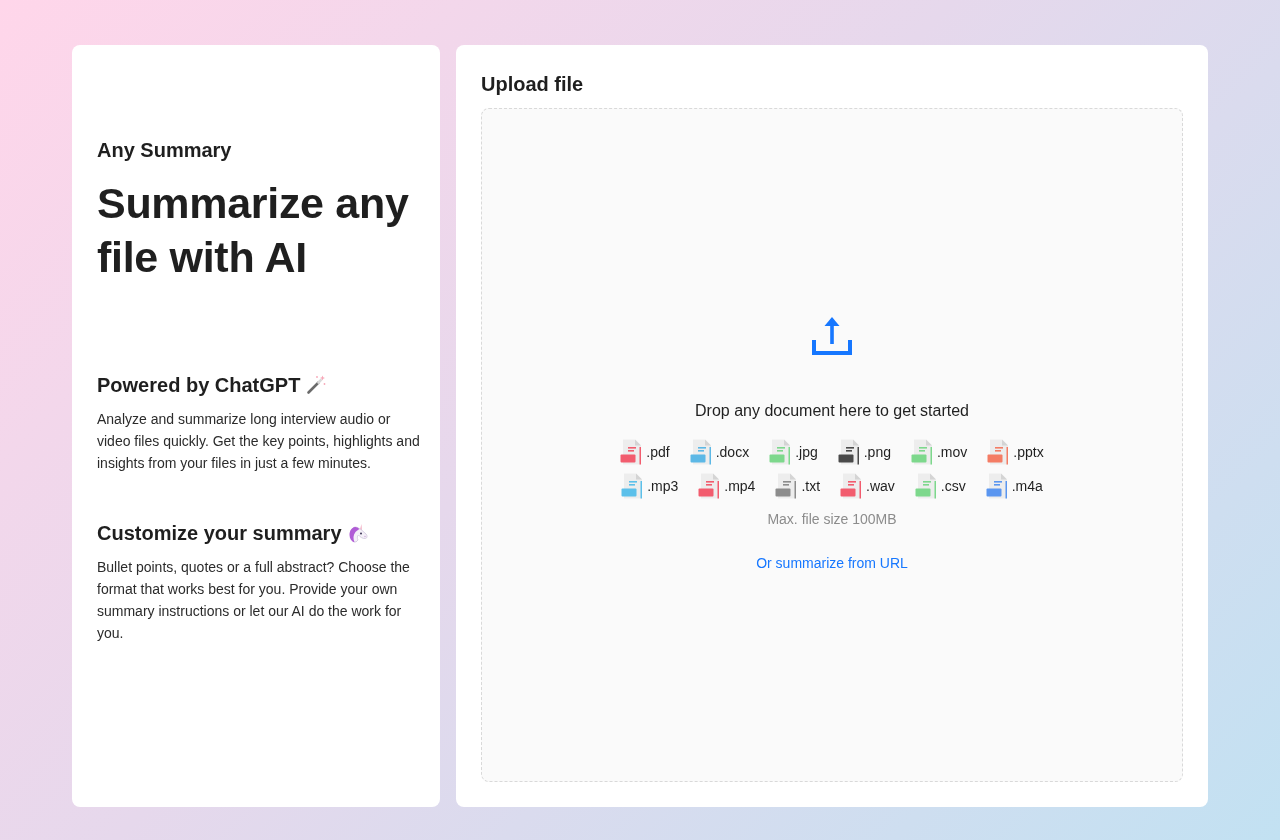 The width and height of the screenshot is (1280, 840). Describe the element at coordinates (663, 486) in the screenshot. I see `file-type-label: .mp3` at that location.